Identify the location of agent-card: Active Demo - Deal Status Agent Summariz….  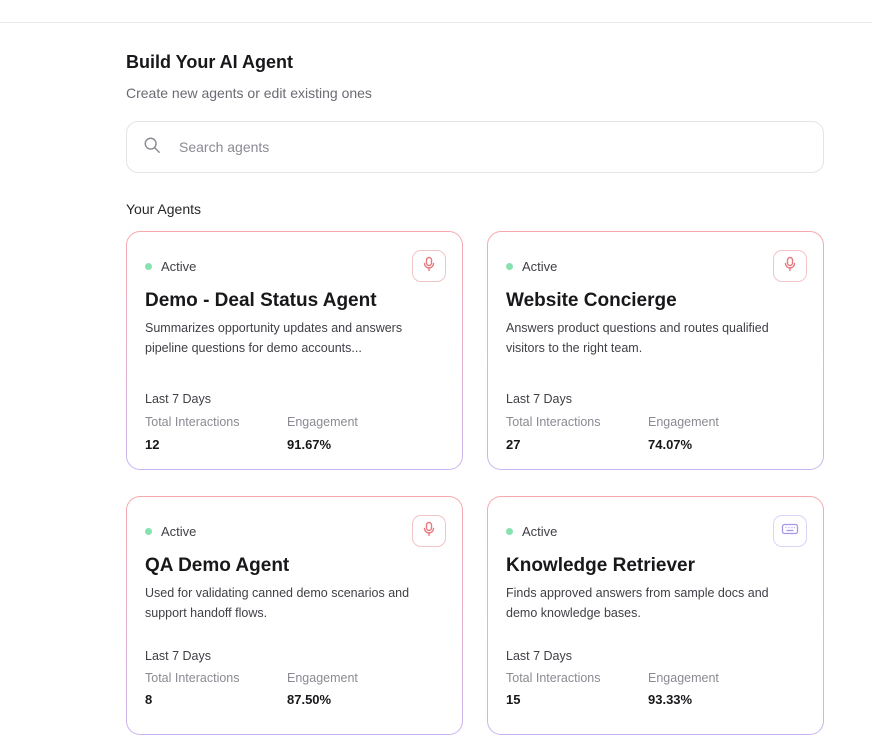
(294, 350).